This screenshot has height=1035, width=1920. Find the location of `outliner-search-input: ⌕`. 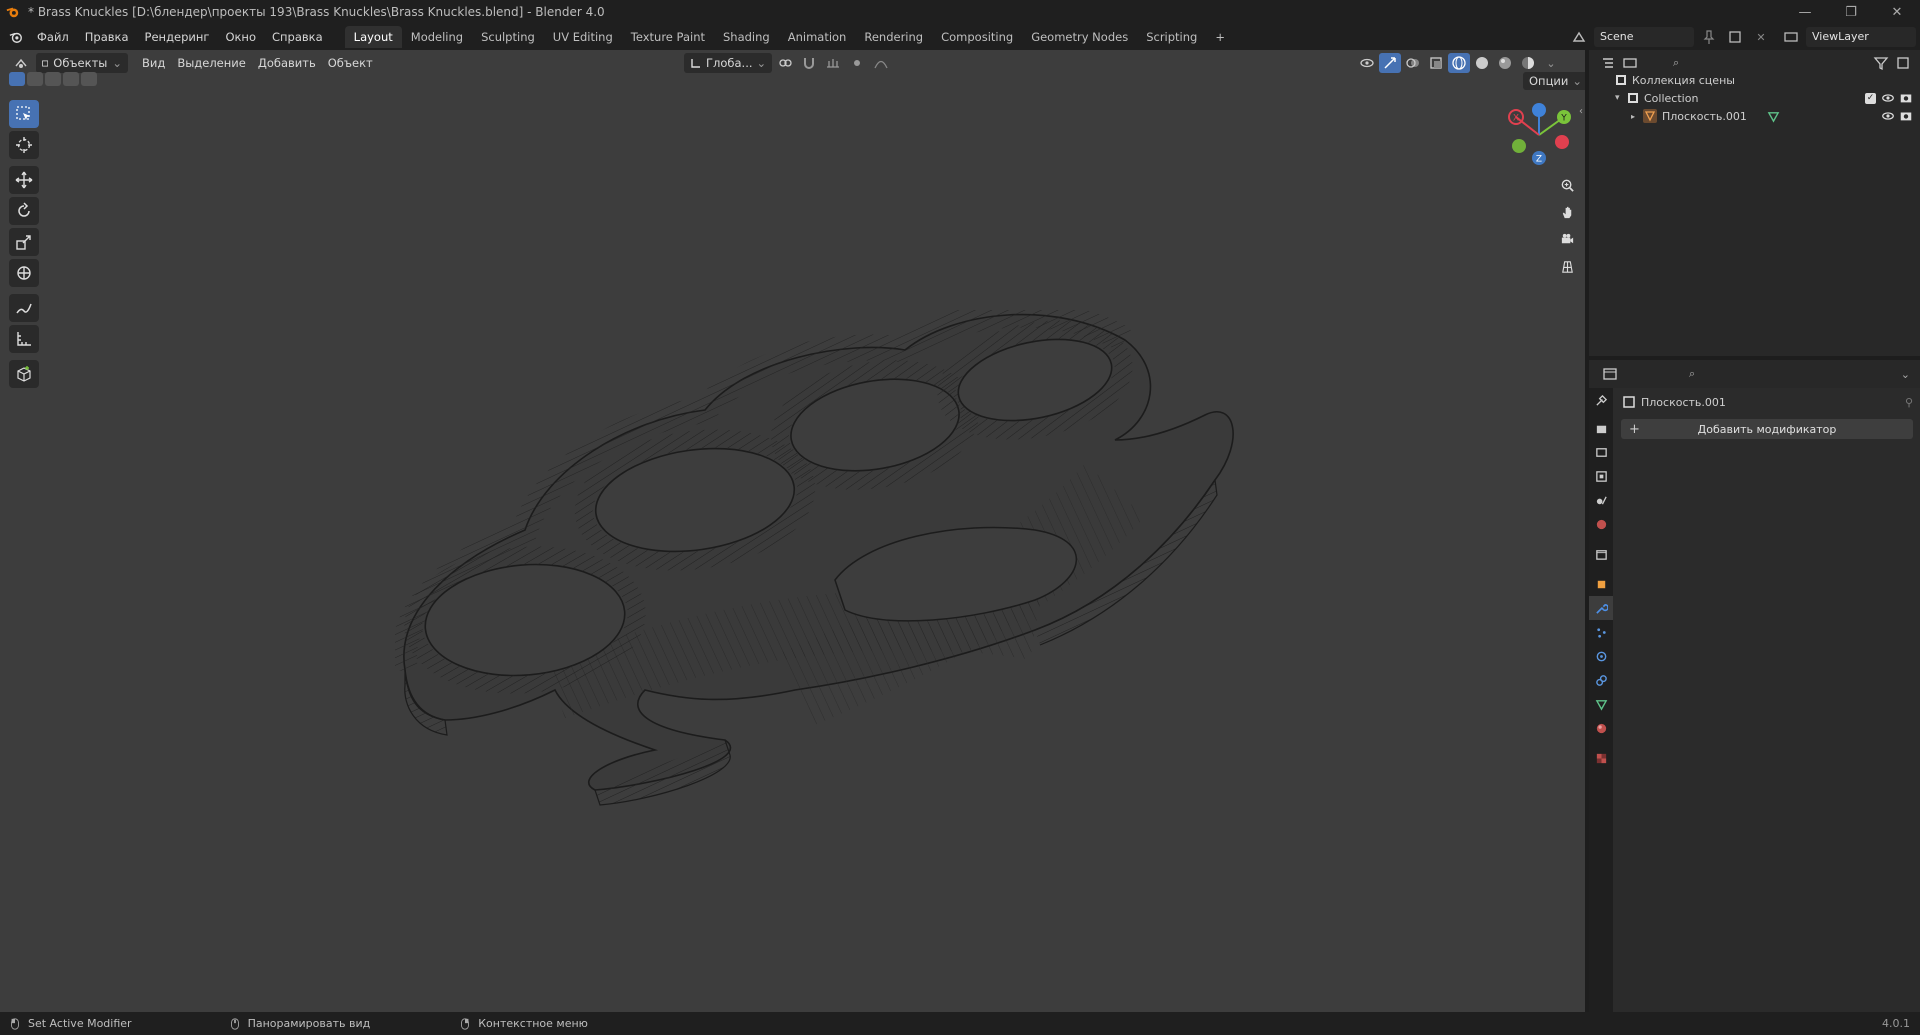

outliner-search-input: ⌕ is located at coordinates (1720, 63).